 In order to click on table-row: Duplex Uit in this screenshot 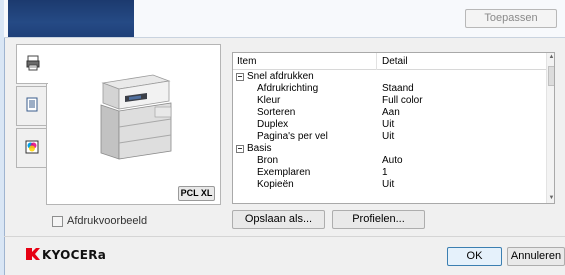, I will do `click(389, 125)`.